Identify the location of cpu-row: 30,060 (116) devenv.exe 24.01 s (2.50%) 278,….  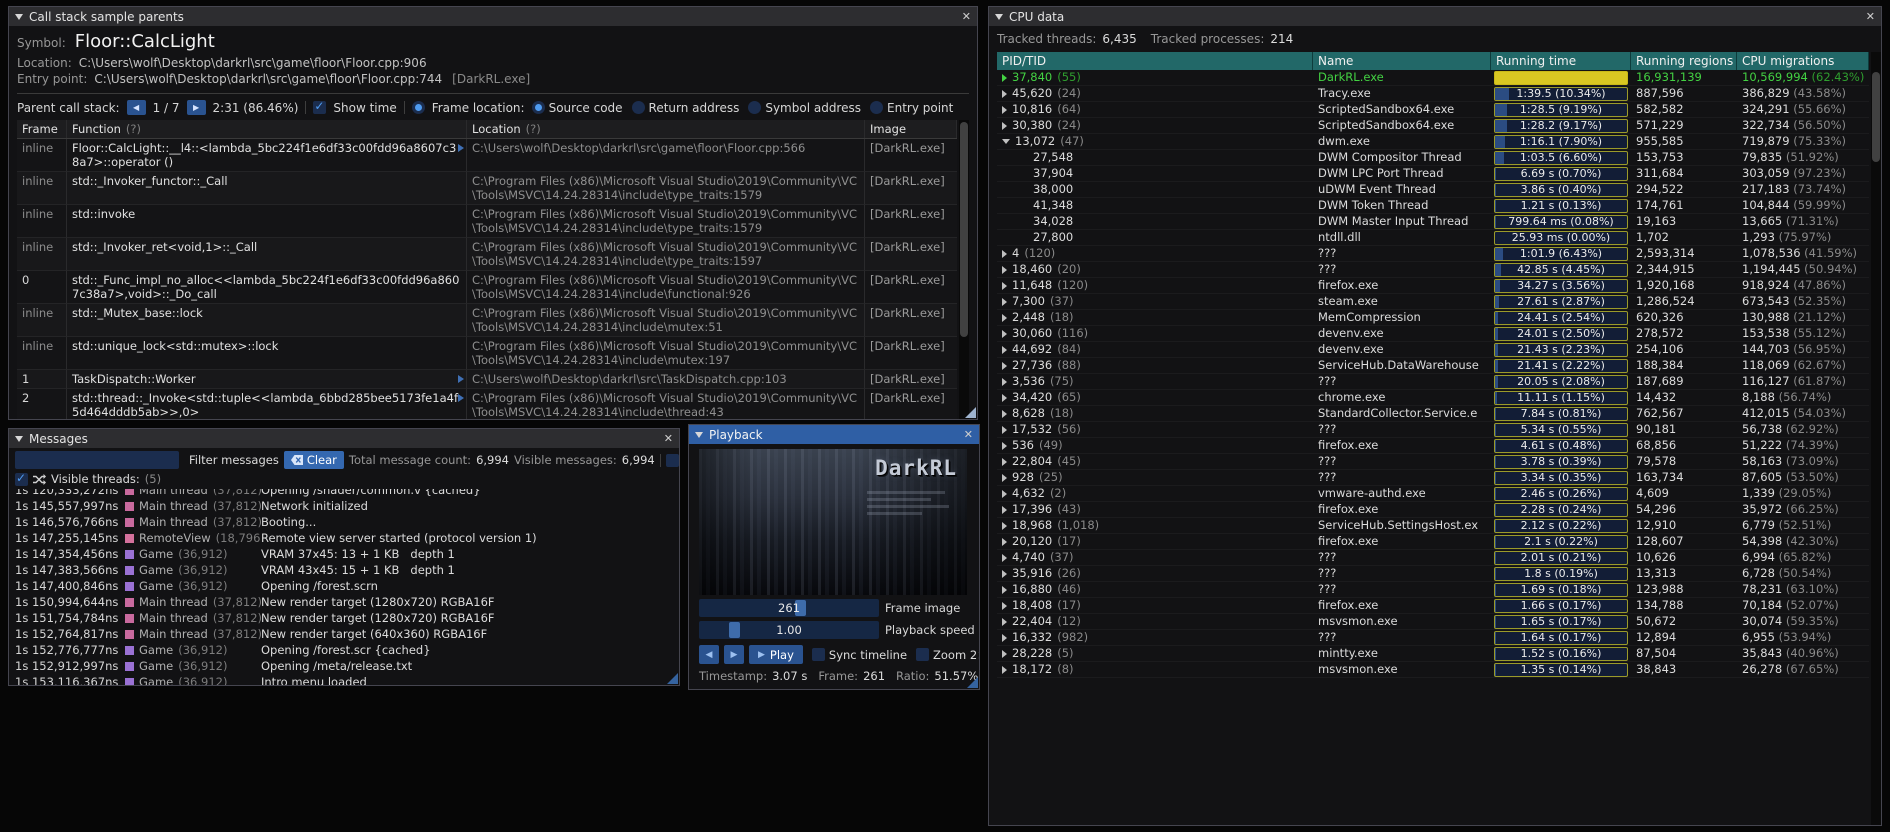
(1433, 334).